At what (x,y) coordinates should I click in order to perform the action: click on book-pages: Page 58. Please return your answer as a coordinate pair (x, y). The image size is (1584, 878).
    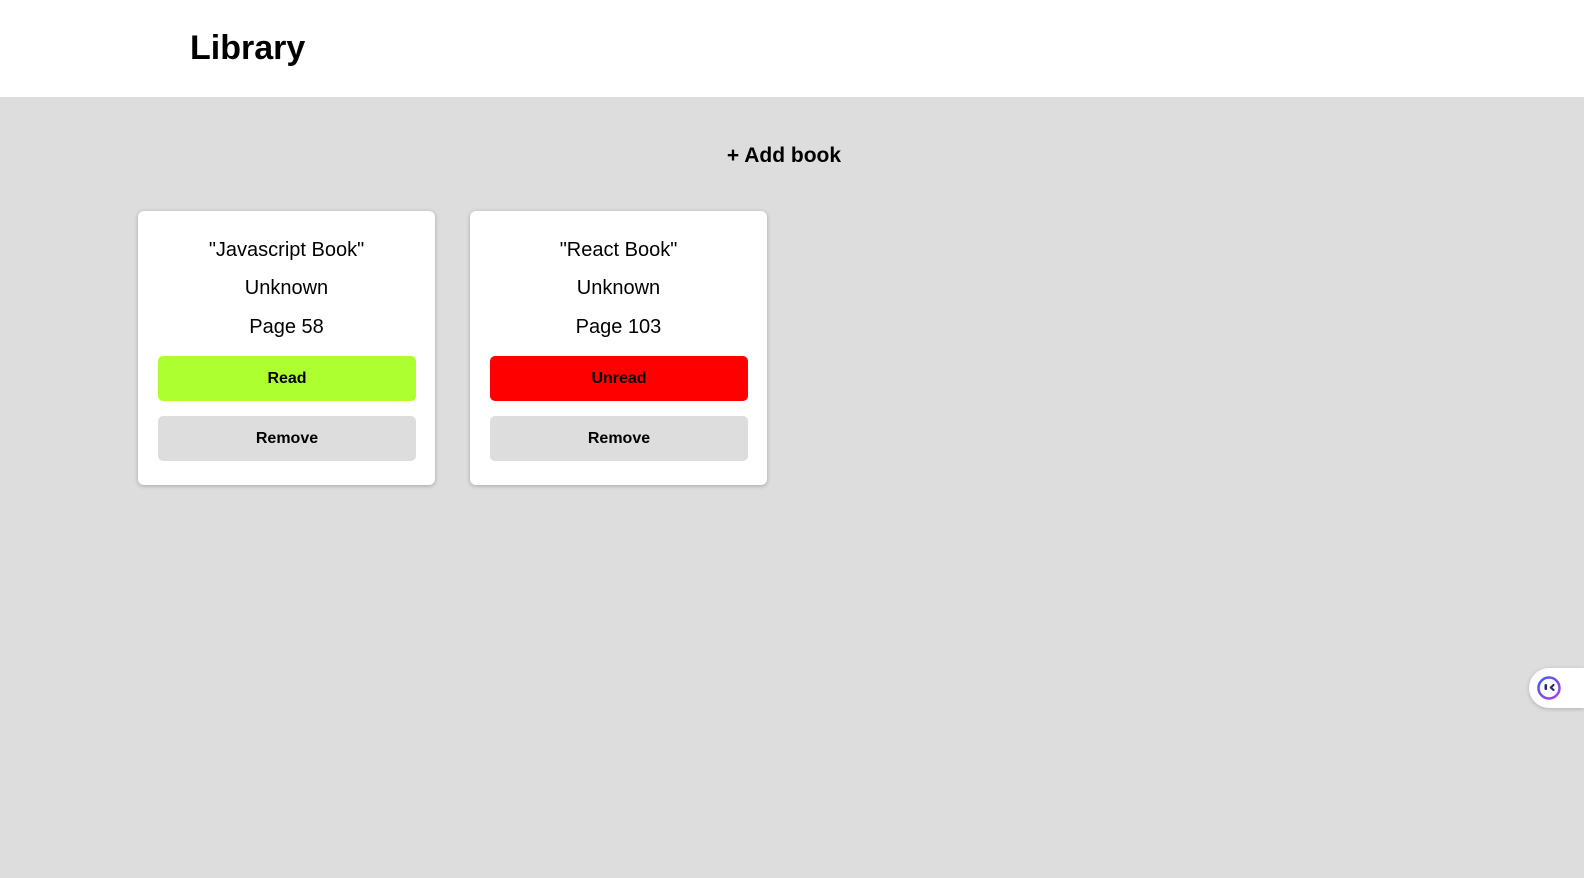
    Looking at the image, I should click on (286, 327).